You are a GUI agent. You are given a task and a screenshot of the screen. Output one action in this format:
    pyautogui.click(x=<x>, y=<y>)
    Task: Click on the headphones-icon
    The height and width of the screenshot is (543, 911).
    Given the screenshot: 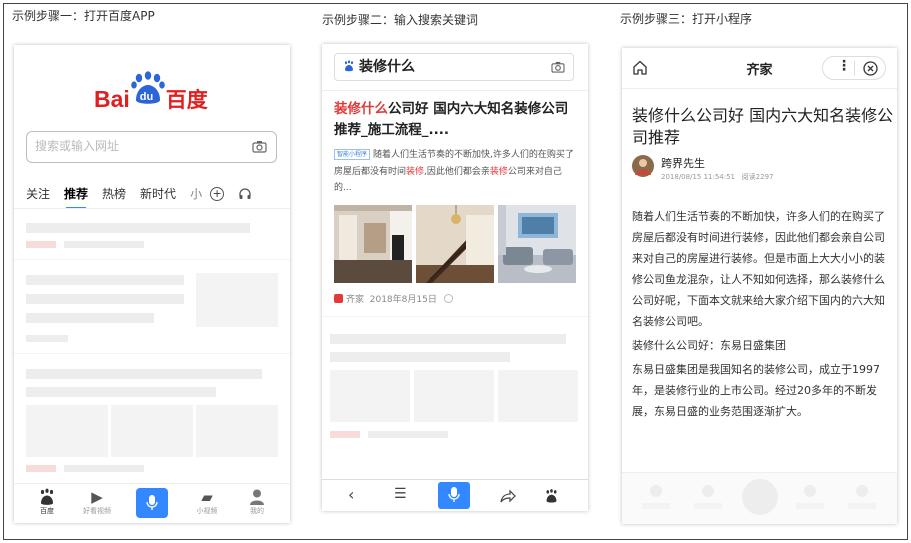 What is the action you would take?
    pyautogui.click(x=245, y=194)
    